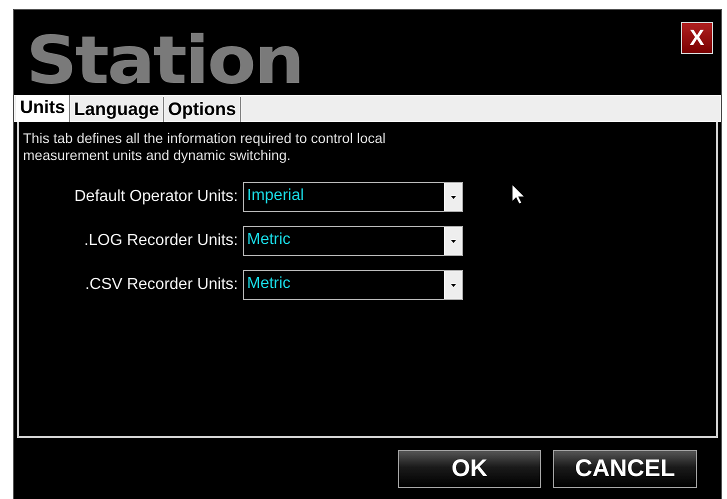 Image resolution: width=727 pixels, height=499 pixels. I want to click on description-text: This tab defines all the information required to control local measurement units and dynamic switching., so click(205, 147).